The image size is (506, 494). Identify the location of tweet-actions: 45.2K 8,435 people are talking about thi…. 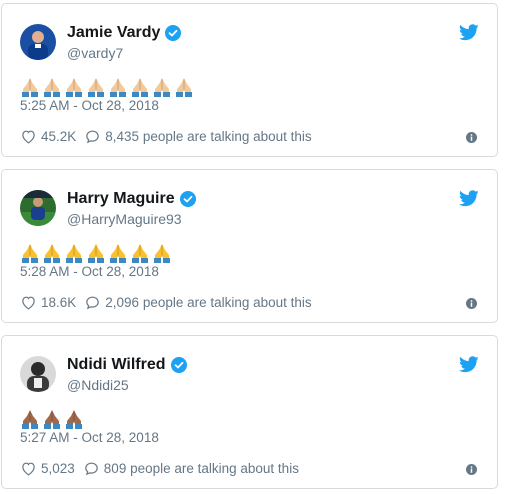
(170, 136).